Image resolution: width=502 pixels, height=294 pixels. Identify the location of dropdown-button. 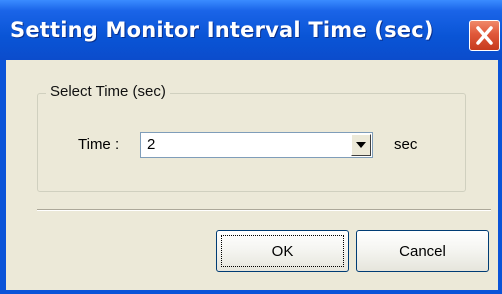
(361, 145).